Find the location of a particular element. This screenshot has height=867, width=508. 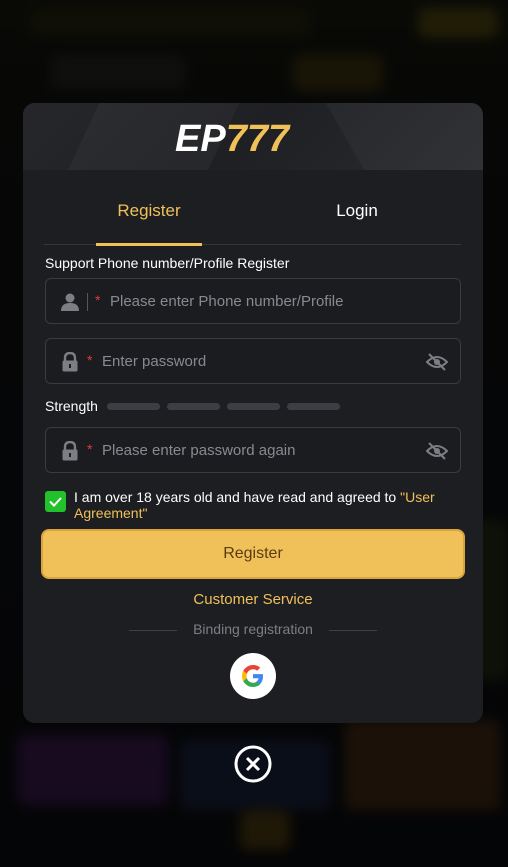

binding-registration-label: Binding registration is located at coordinates (253, 629).